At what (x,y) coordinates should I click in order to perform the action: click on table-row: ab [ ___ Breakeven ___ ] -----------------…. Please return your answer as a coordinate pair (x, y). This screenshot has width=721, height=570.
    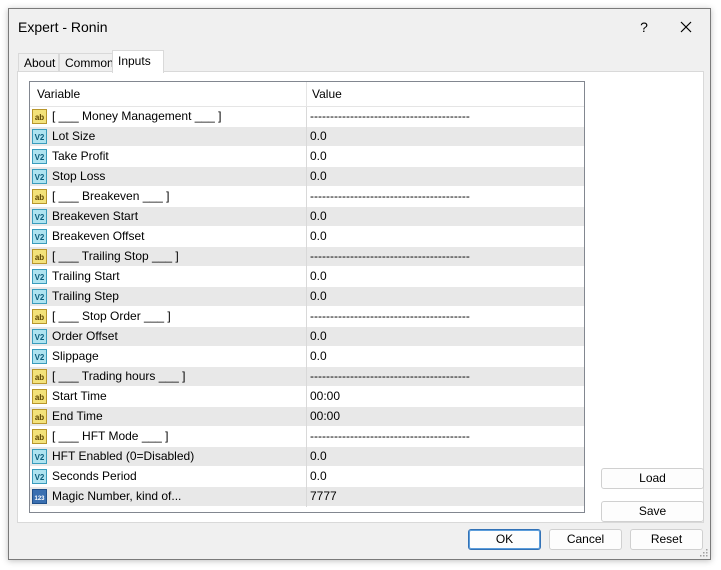
    Looking at the image, I should click on (307, 197).